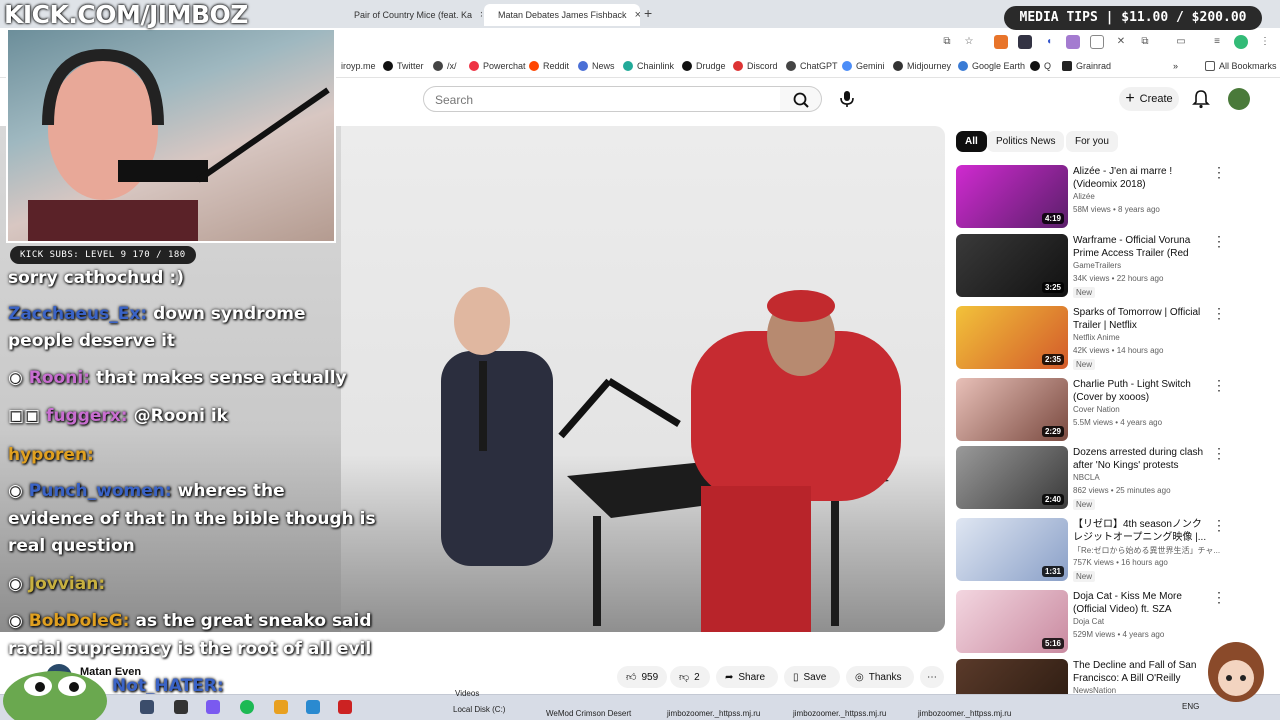 The height and width of the screenshot is (720, 1280). I want to click on thumbs-up-icon: 👍︎, so click(631, 677).